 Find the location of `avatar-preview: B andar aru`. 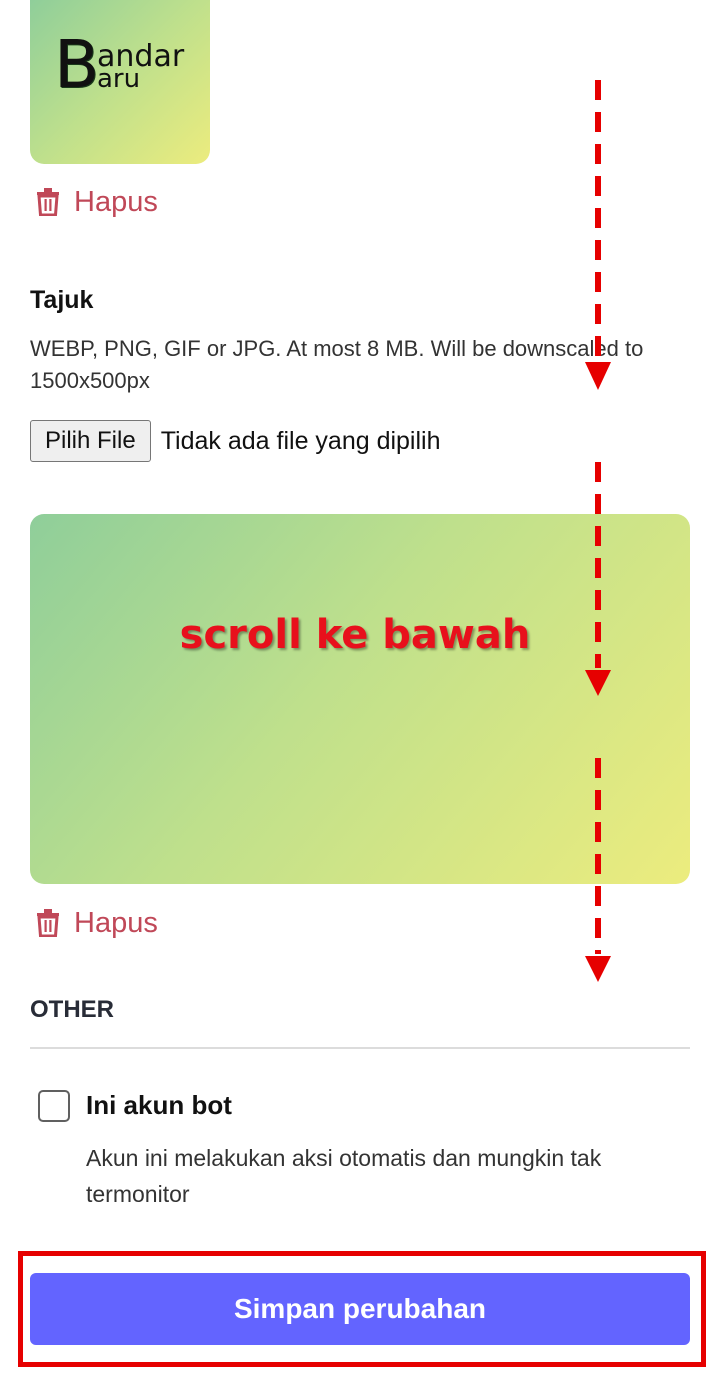

avatar-preview: B andar aru is located at coordinates (120, 82).